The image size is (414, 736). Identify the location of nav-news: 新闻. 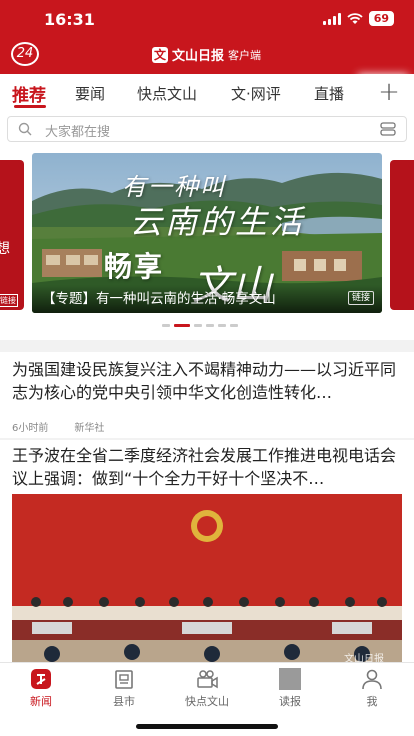
(41, 688).